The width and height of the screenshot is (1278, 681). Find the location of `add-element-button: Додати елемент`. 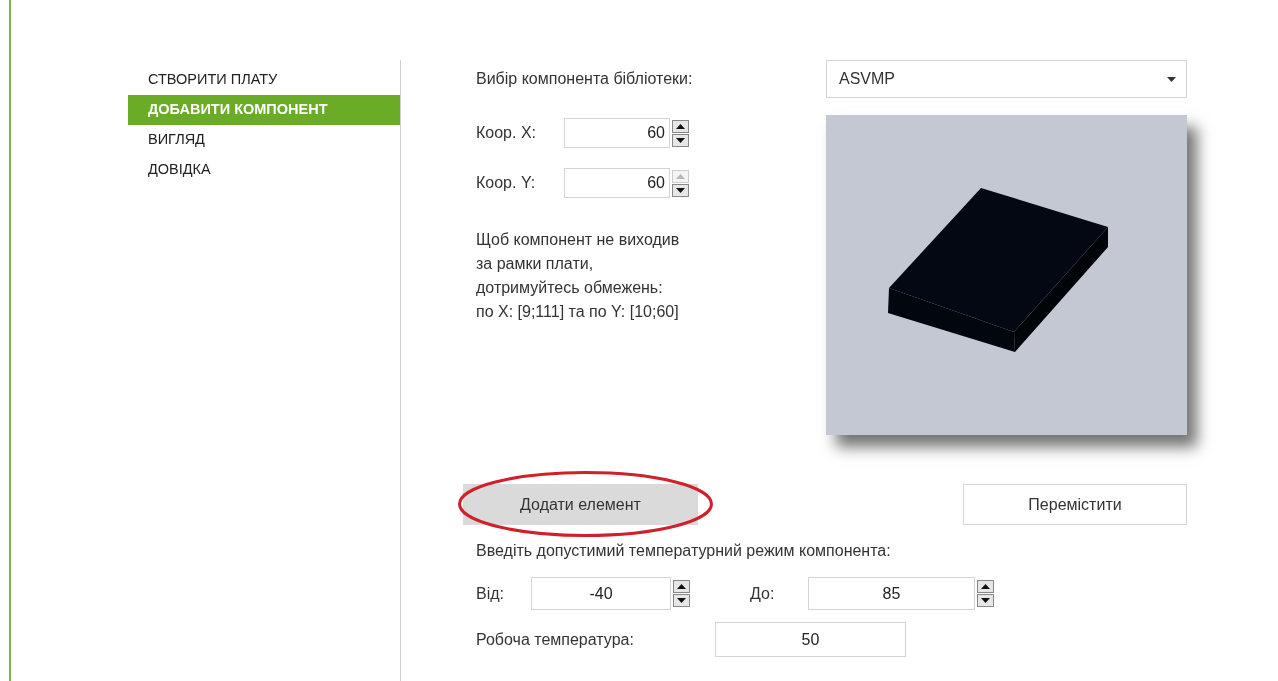

add-element-button: Додати елемент is located at coordinates (580, 504).